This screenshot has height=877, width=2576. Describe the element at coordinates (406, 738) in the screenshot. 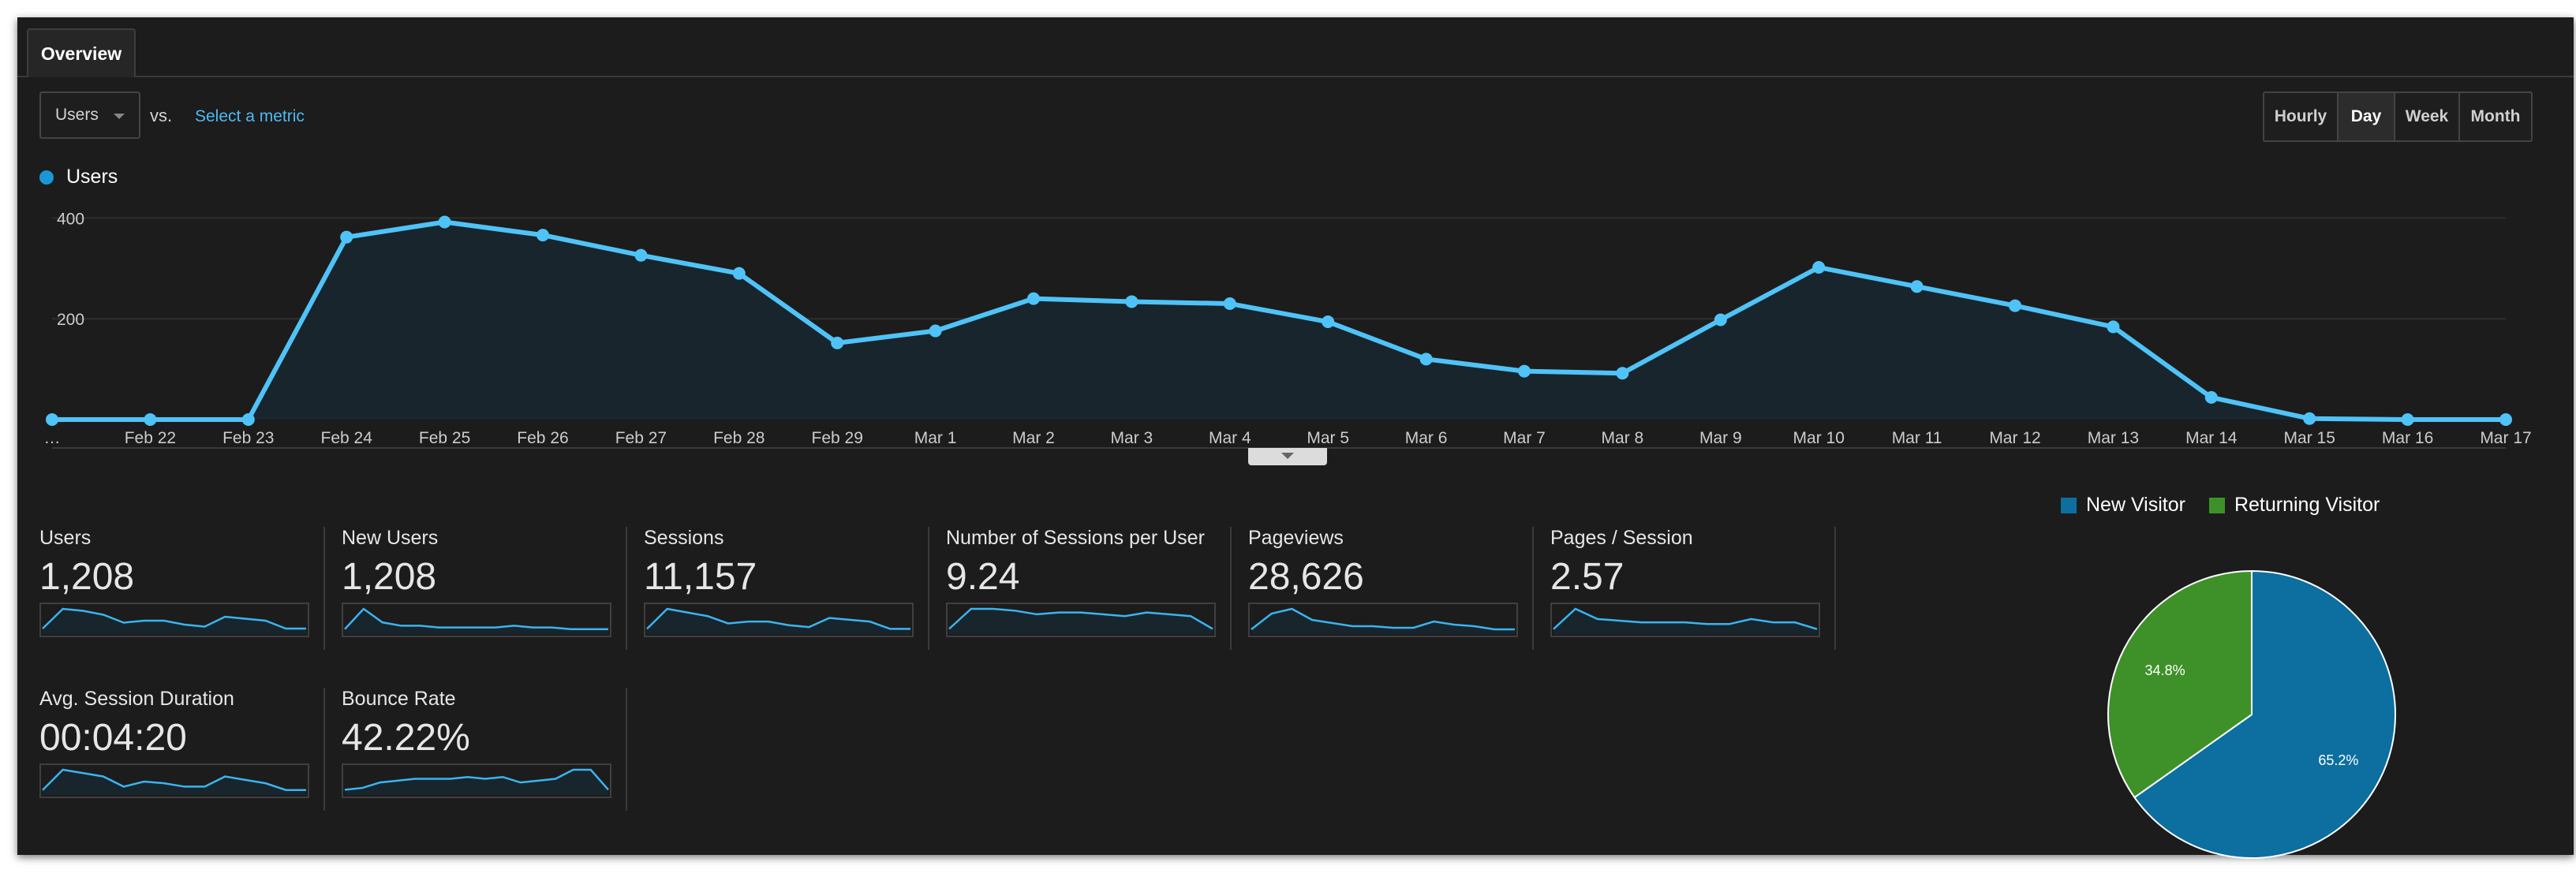

I see `stat-value: 42.22%` at that location.